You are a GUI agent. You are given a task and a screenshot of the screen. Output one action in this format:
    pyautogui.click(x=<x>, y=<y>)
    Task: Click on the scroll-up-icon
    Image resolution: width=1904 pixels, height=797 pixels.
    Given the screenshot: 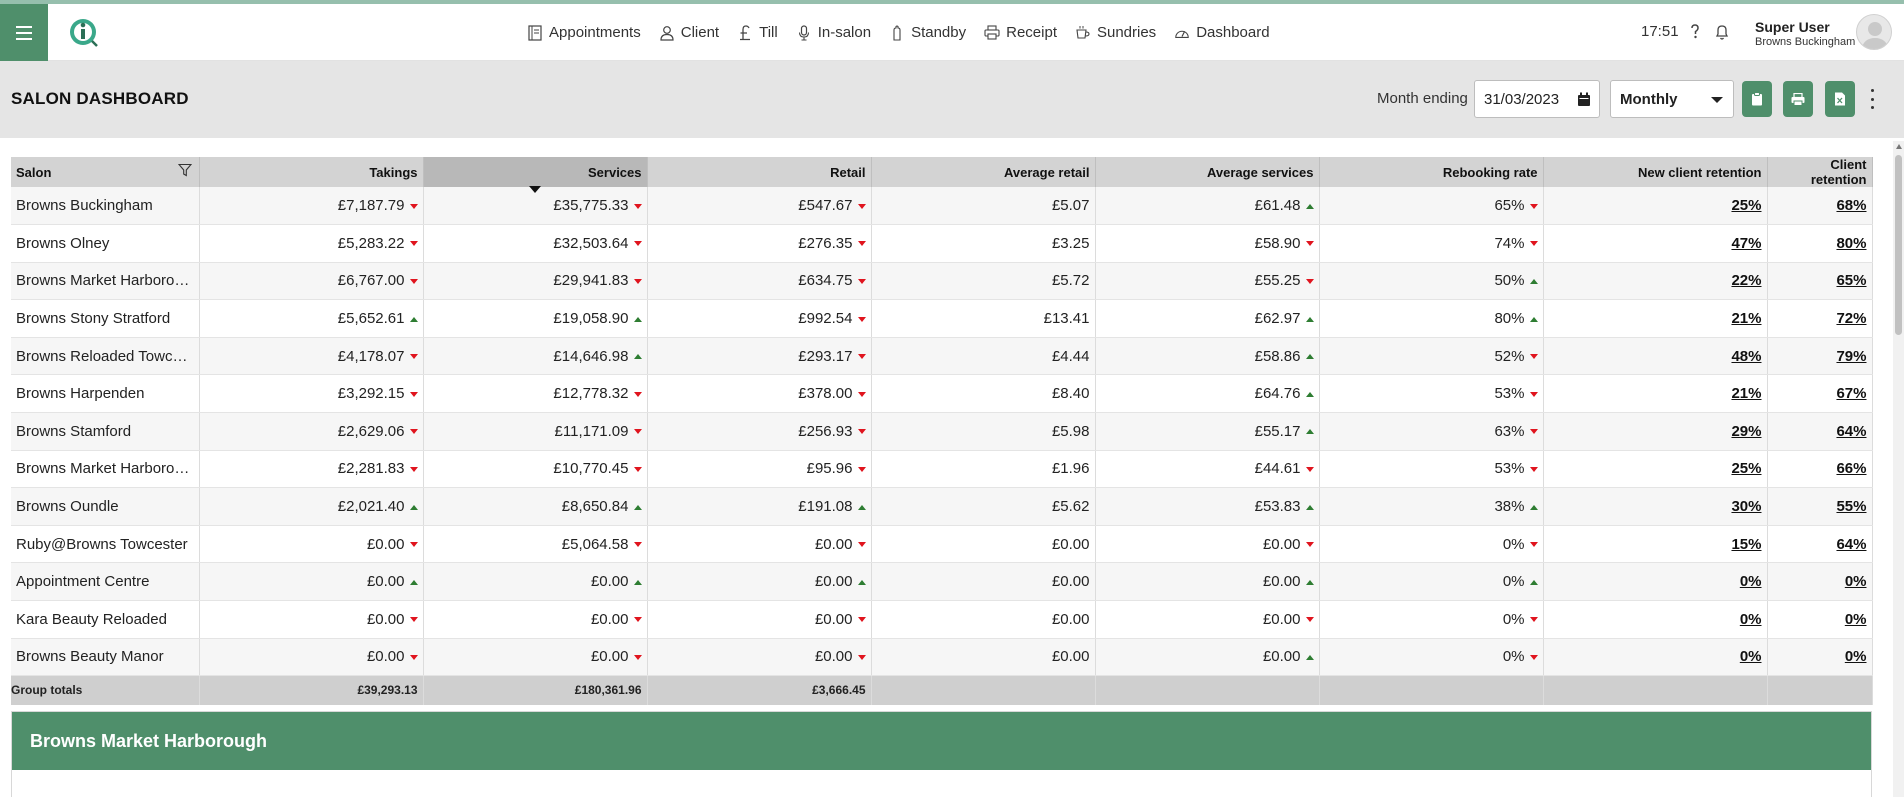 What is the action you would take?
    pyautogui.click(x=1899, y=146)
    